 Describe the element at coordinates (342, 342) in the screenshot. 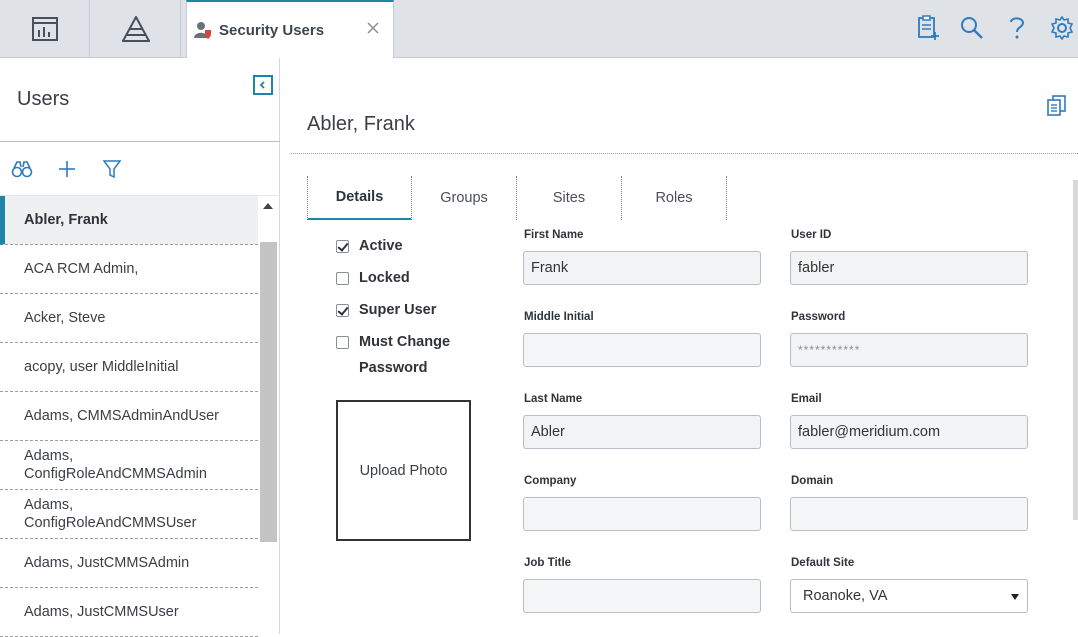

I see `must-change-password-checkbox` at that location.